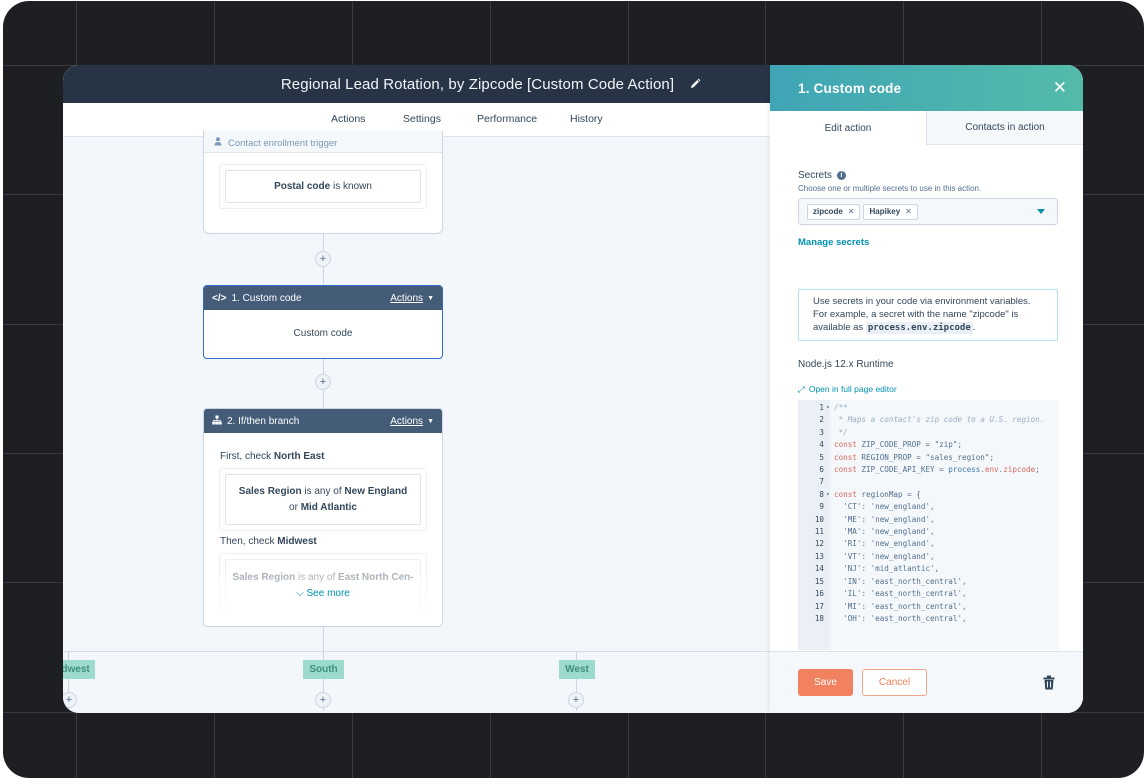 The width and height of the screenshot is (1146, 782). I want to click on pencil-icon, so click(695, 84).